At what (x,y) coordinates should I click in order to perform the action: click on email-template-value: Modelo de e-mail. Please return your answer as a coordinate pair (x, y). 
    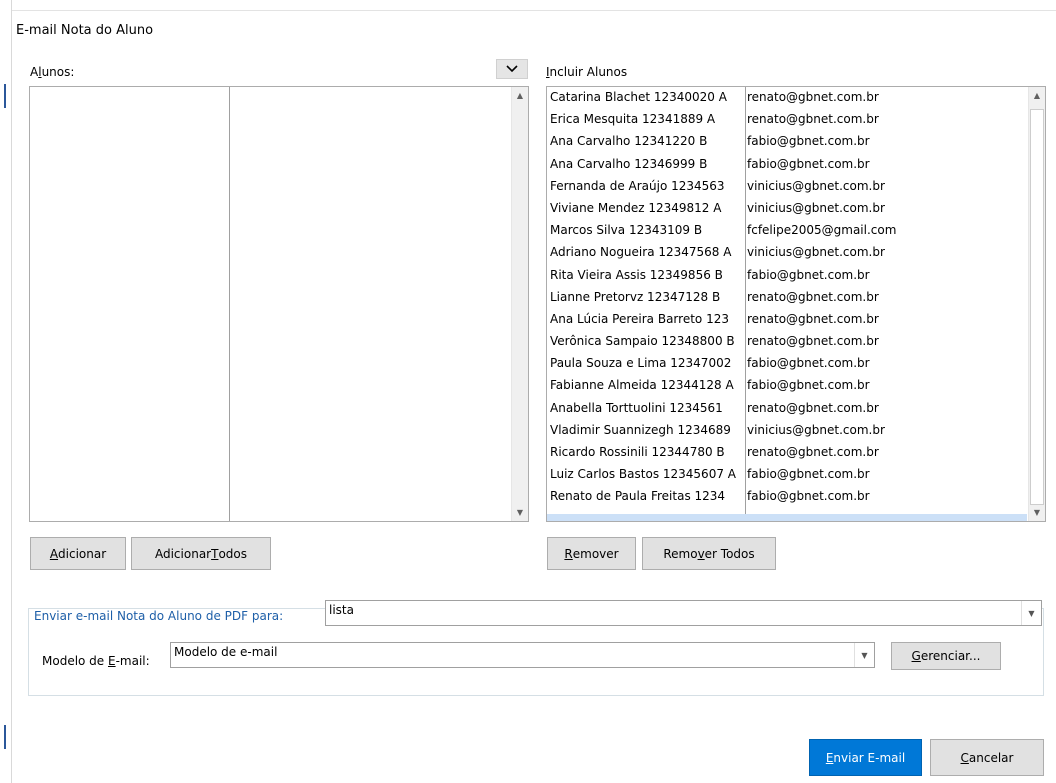
    Looking at the image, I should click on (226, 652).